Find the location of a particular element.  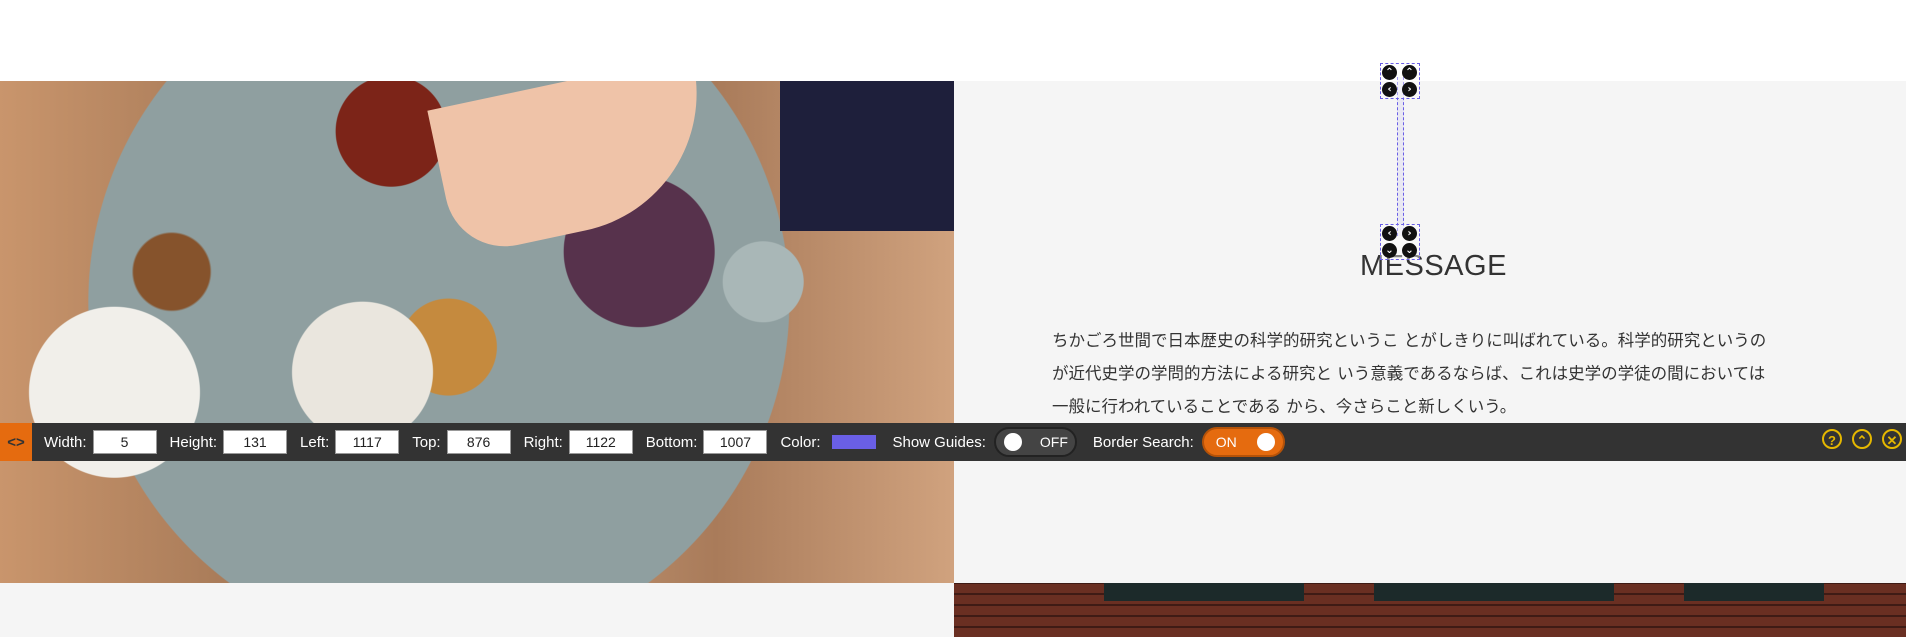

border-search-state: ON is located at coordinates (1226, 442).